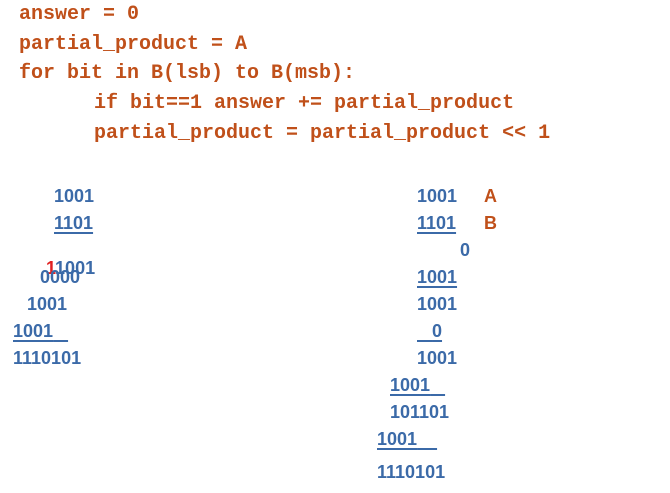 Image resolution: width=670 pixels, height=493 pixels. What do you see at coordinates (410, 385) in the screenshot?
I see `right-partial-step-3: 1001` at bounding box center [410, 385].